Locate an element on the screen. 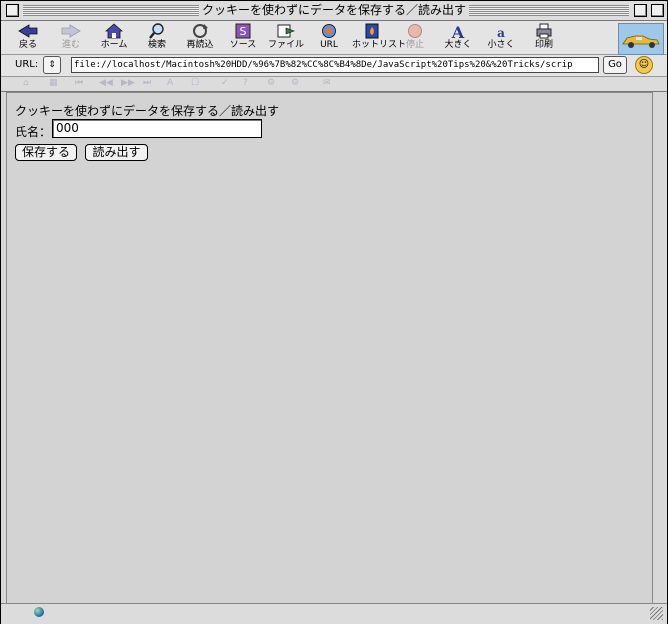 The width and height of the screenshot is (668, 624). text-smaller-icon: a is located at coordinates (501, 31).